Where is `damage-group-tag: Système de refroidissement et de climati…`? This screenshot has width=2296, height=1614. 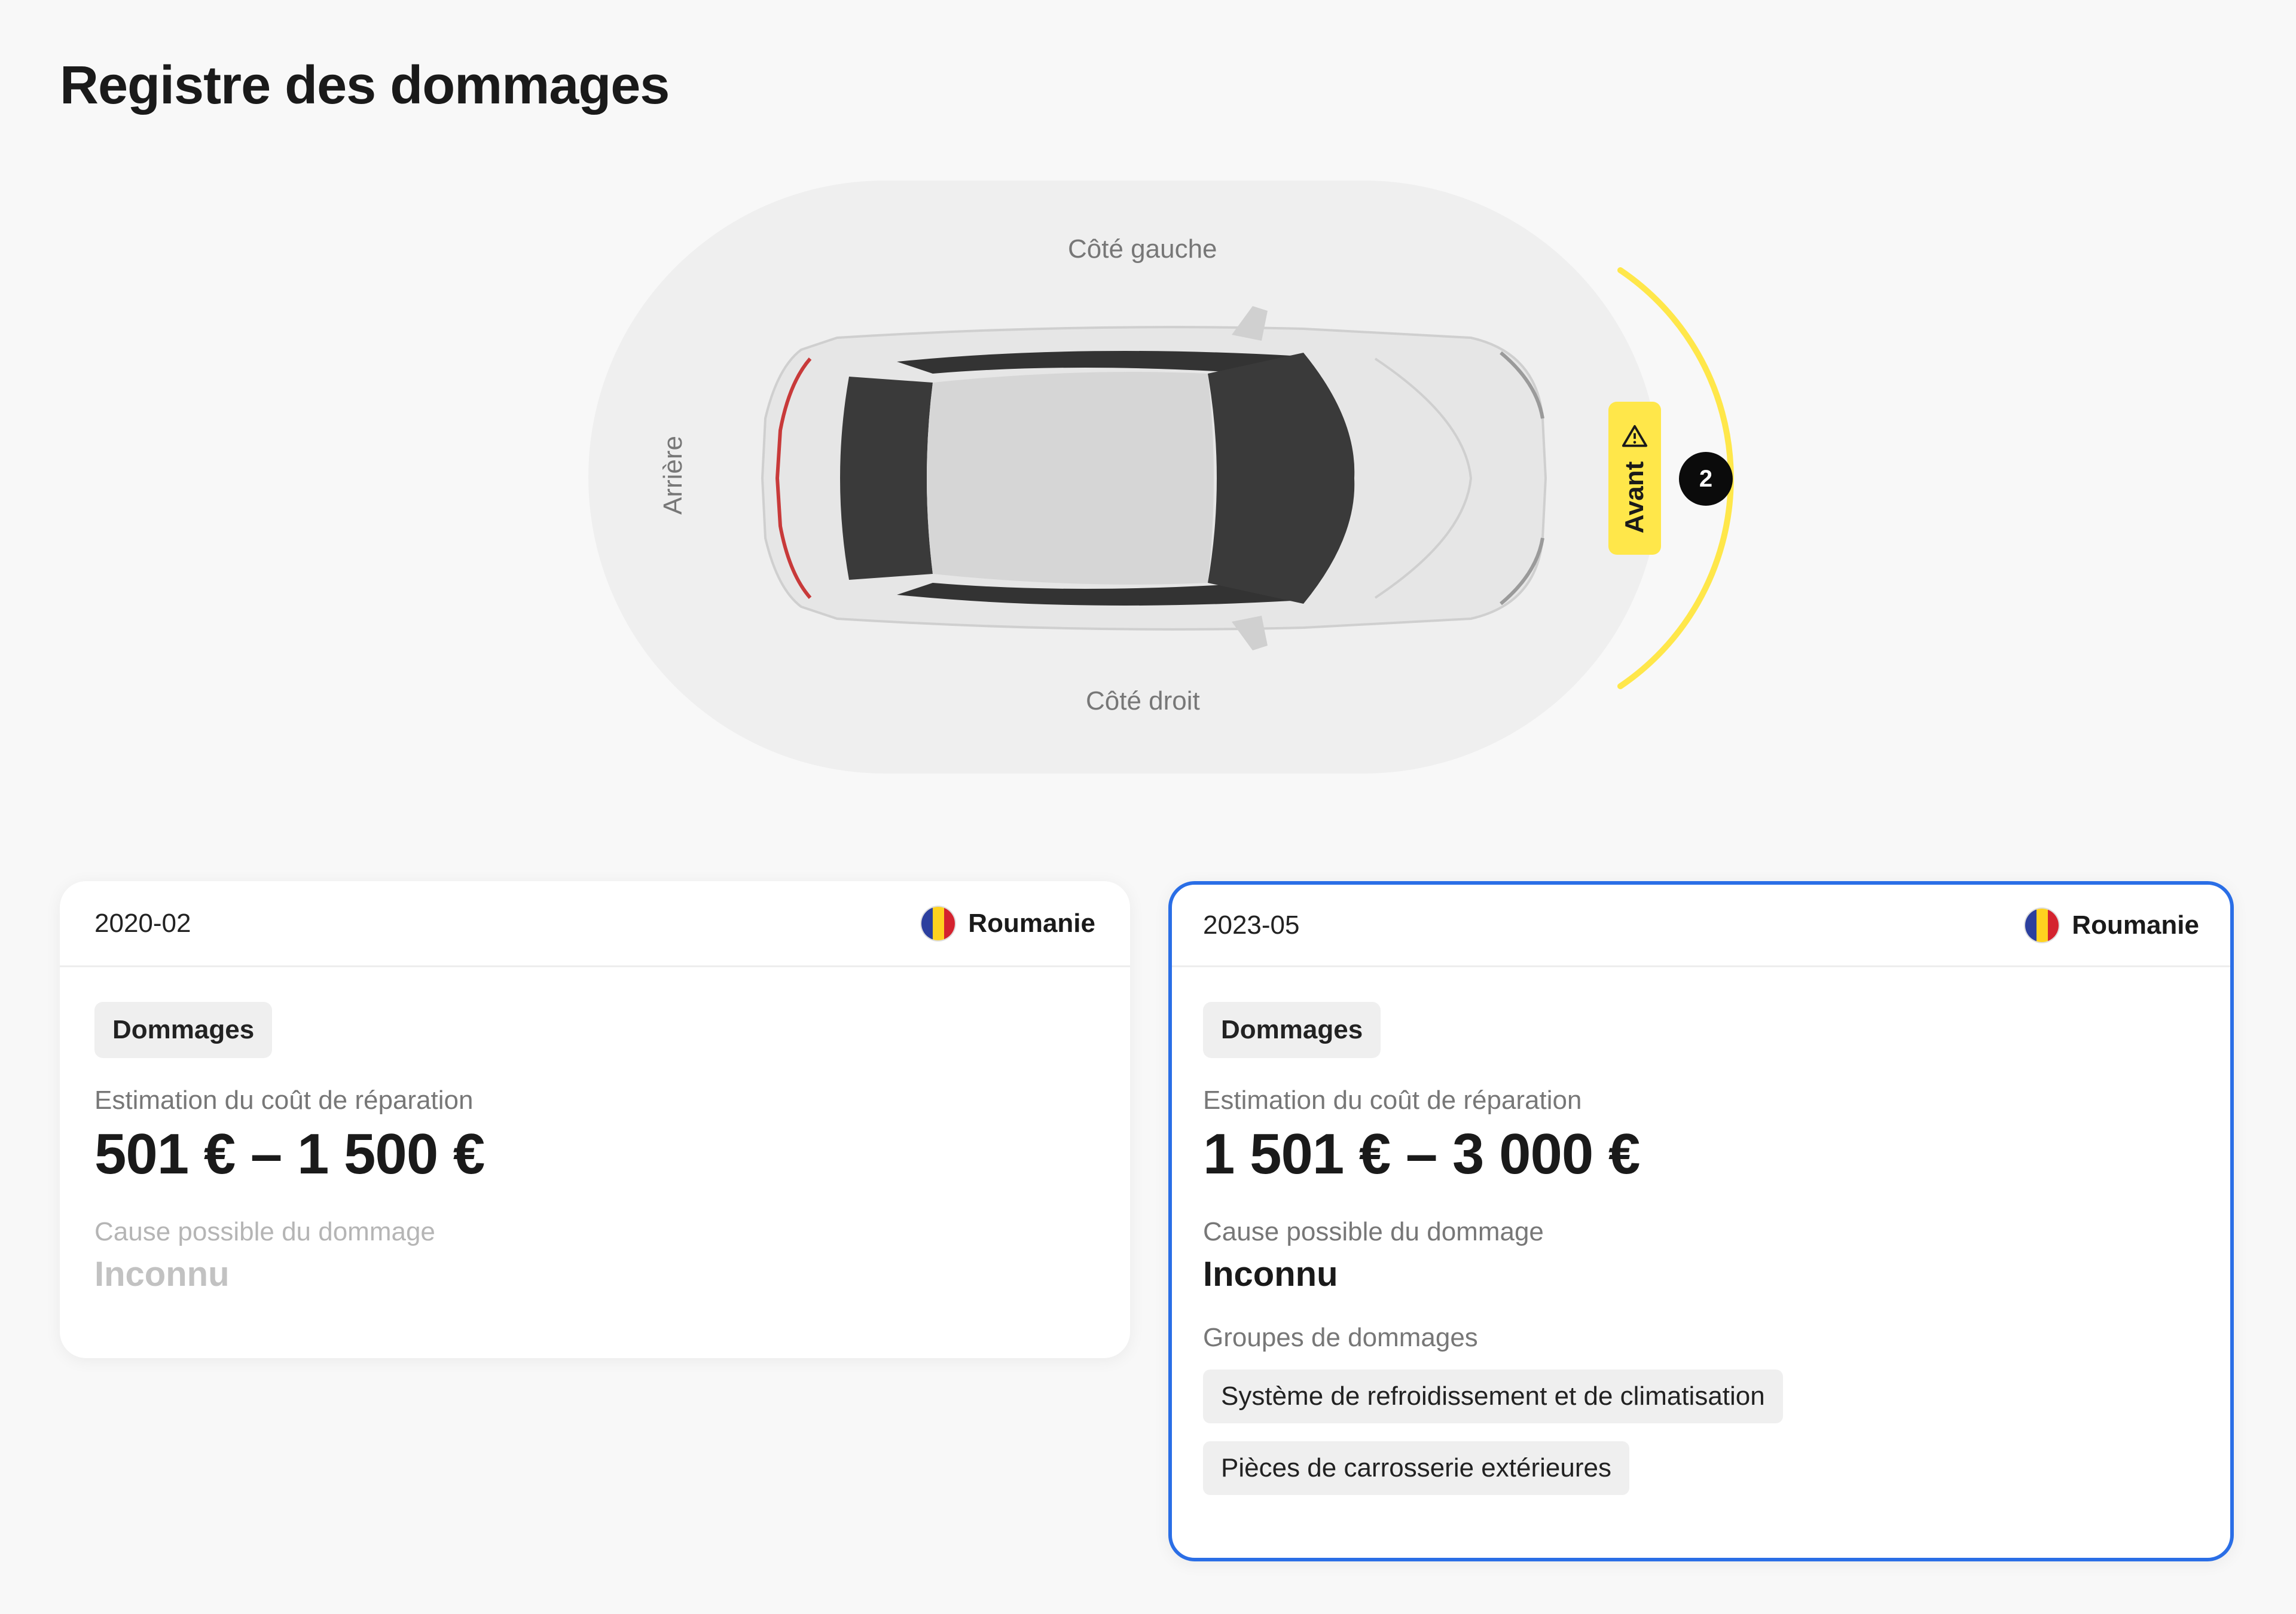 damage-group-tag: Système de refroidissement et de climati… is located at coordinates (1493, 1396).